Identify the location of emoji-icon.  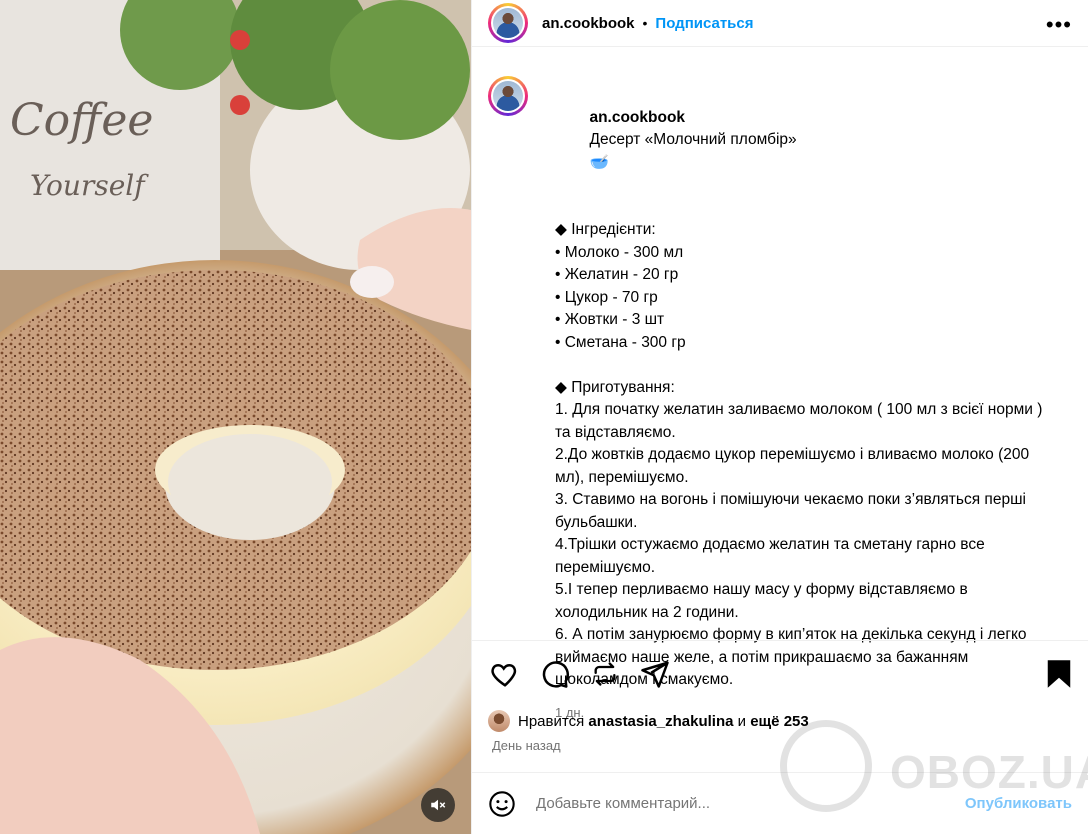
(502, 804).